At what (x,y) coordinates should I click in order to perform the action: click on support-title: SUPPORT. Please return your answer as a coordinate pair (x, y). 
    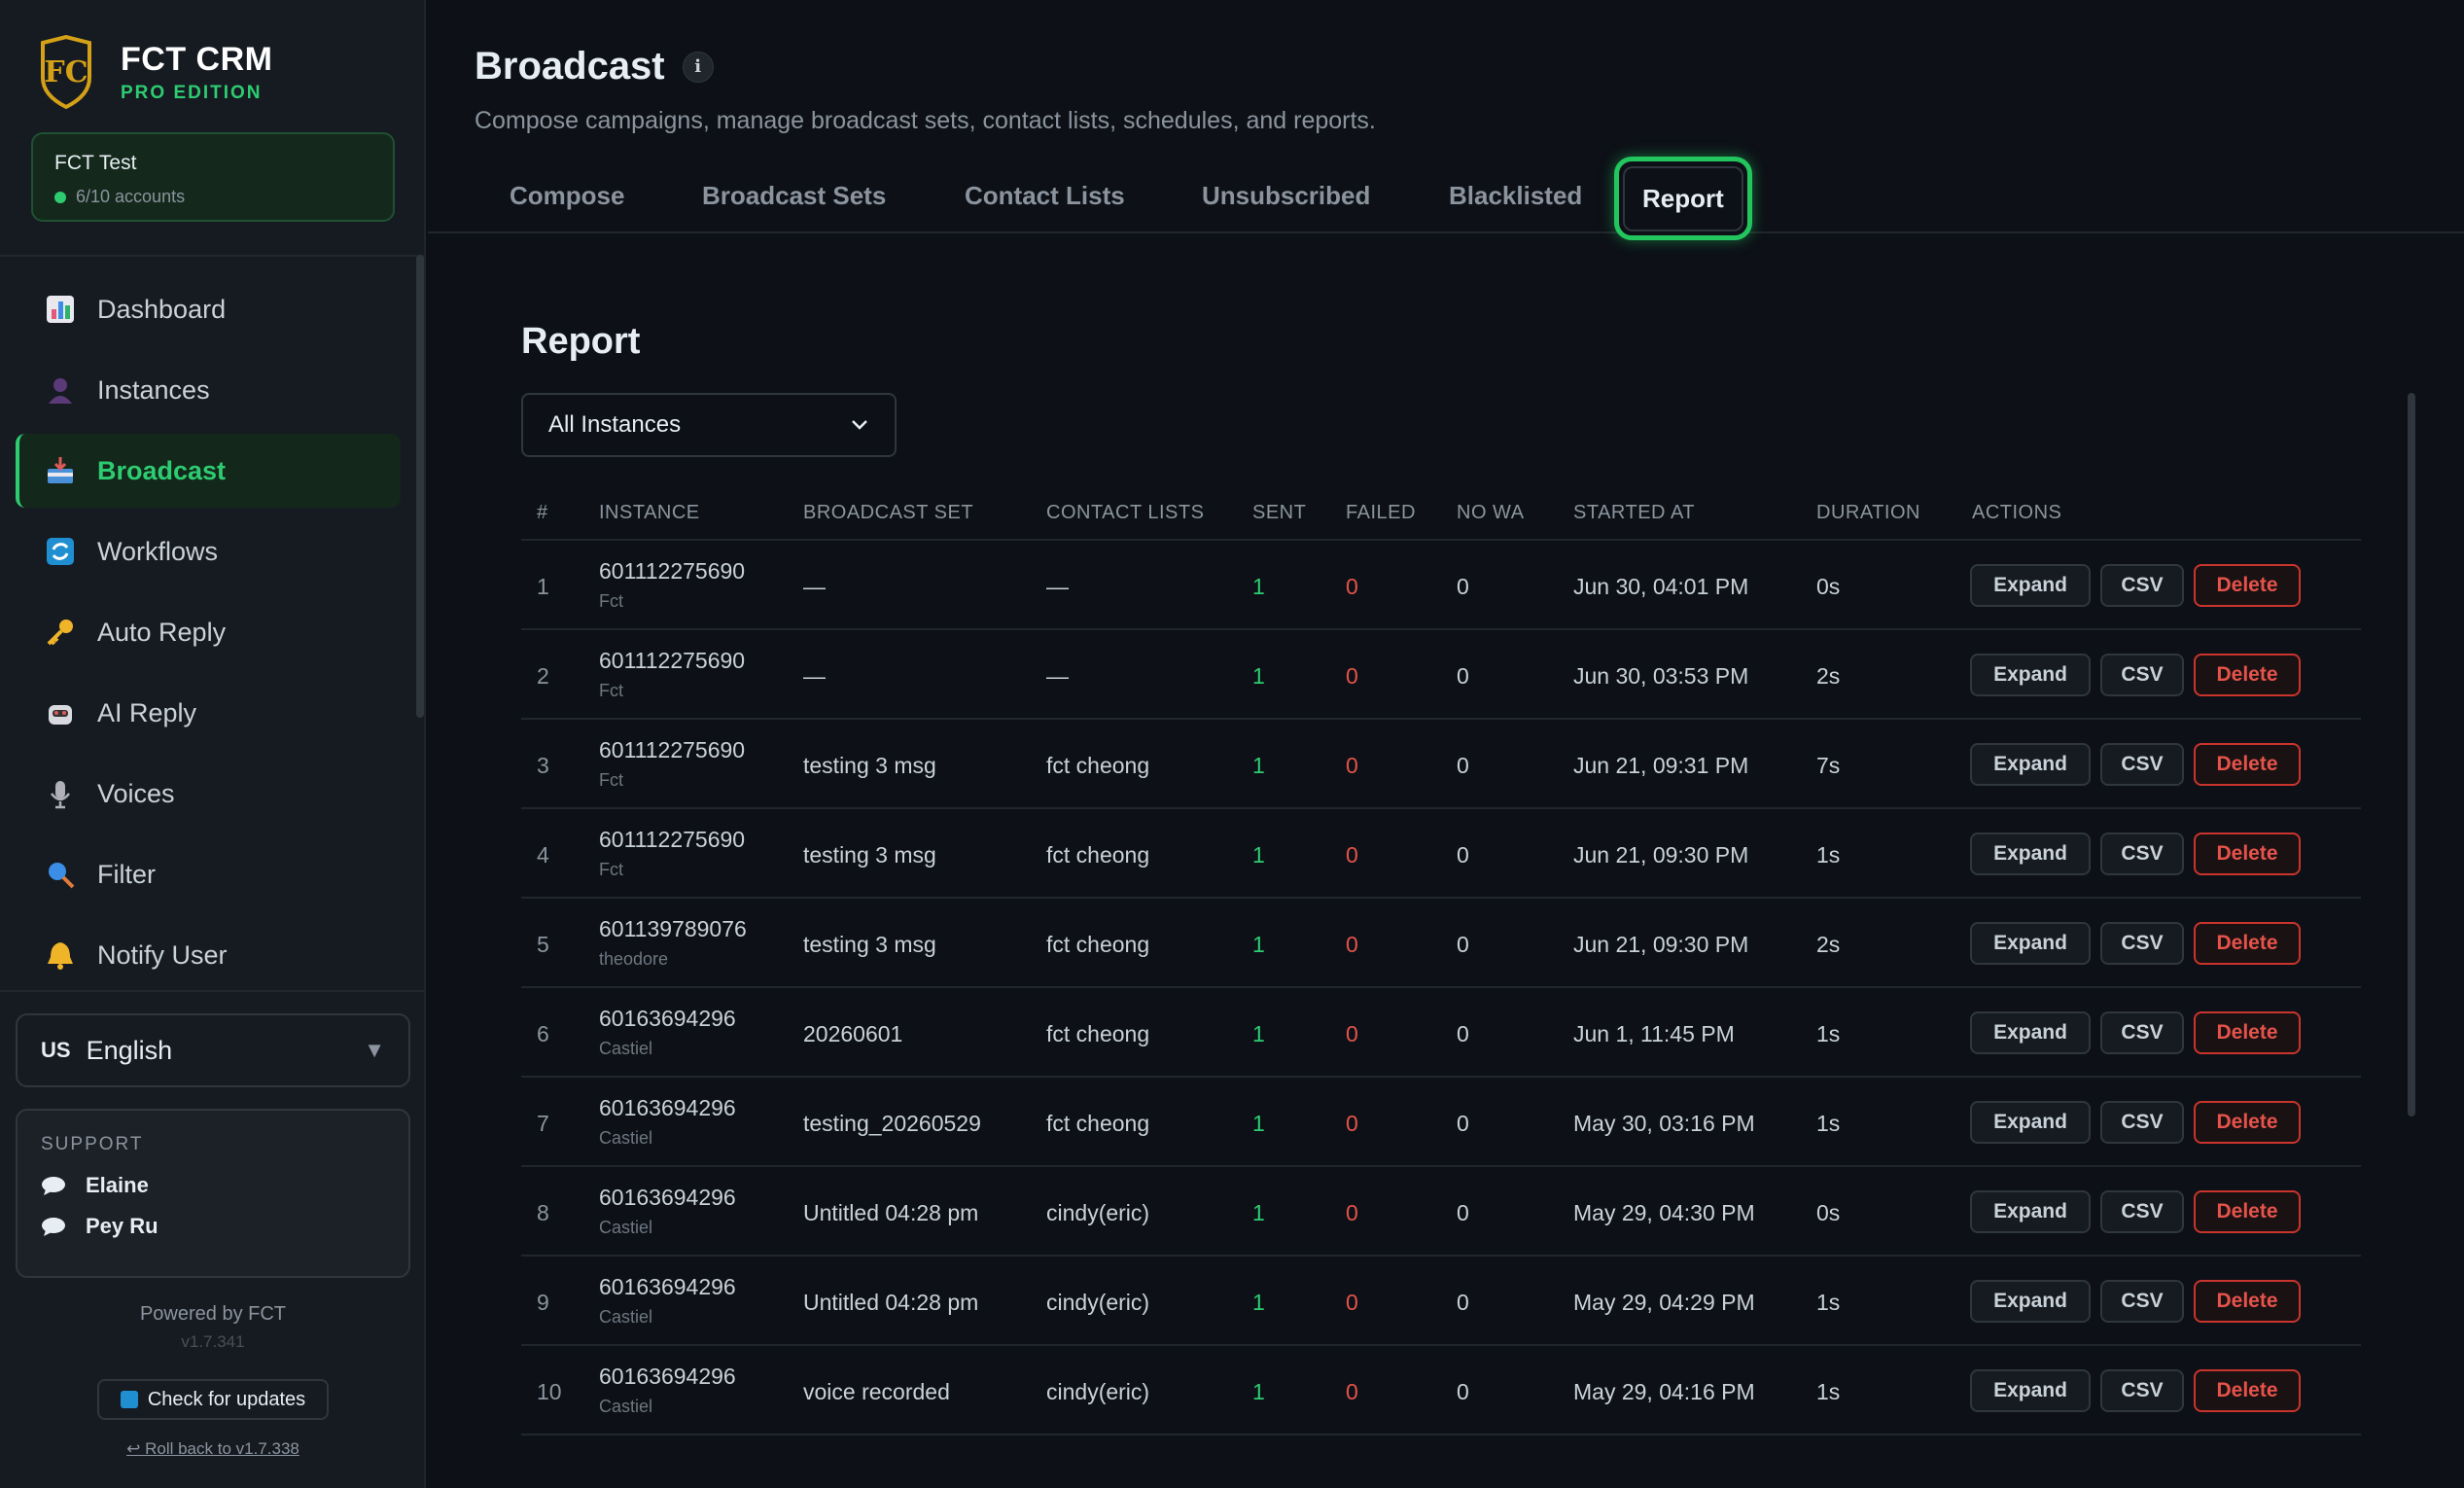
    Looking at the image, I should click on (92, 1144).